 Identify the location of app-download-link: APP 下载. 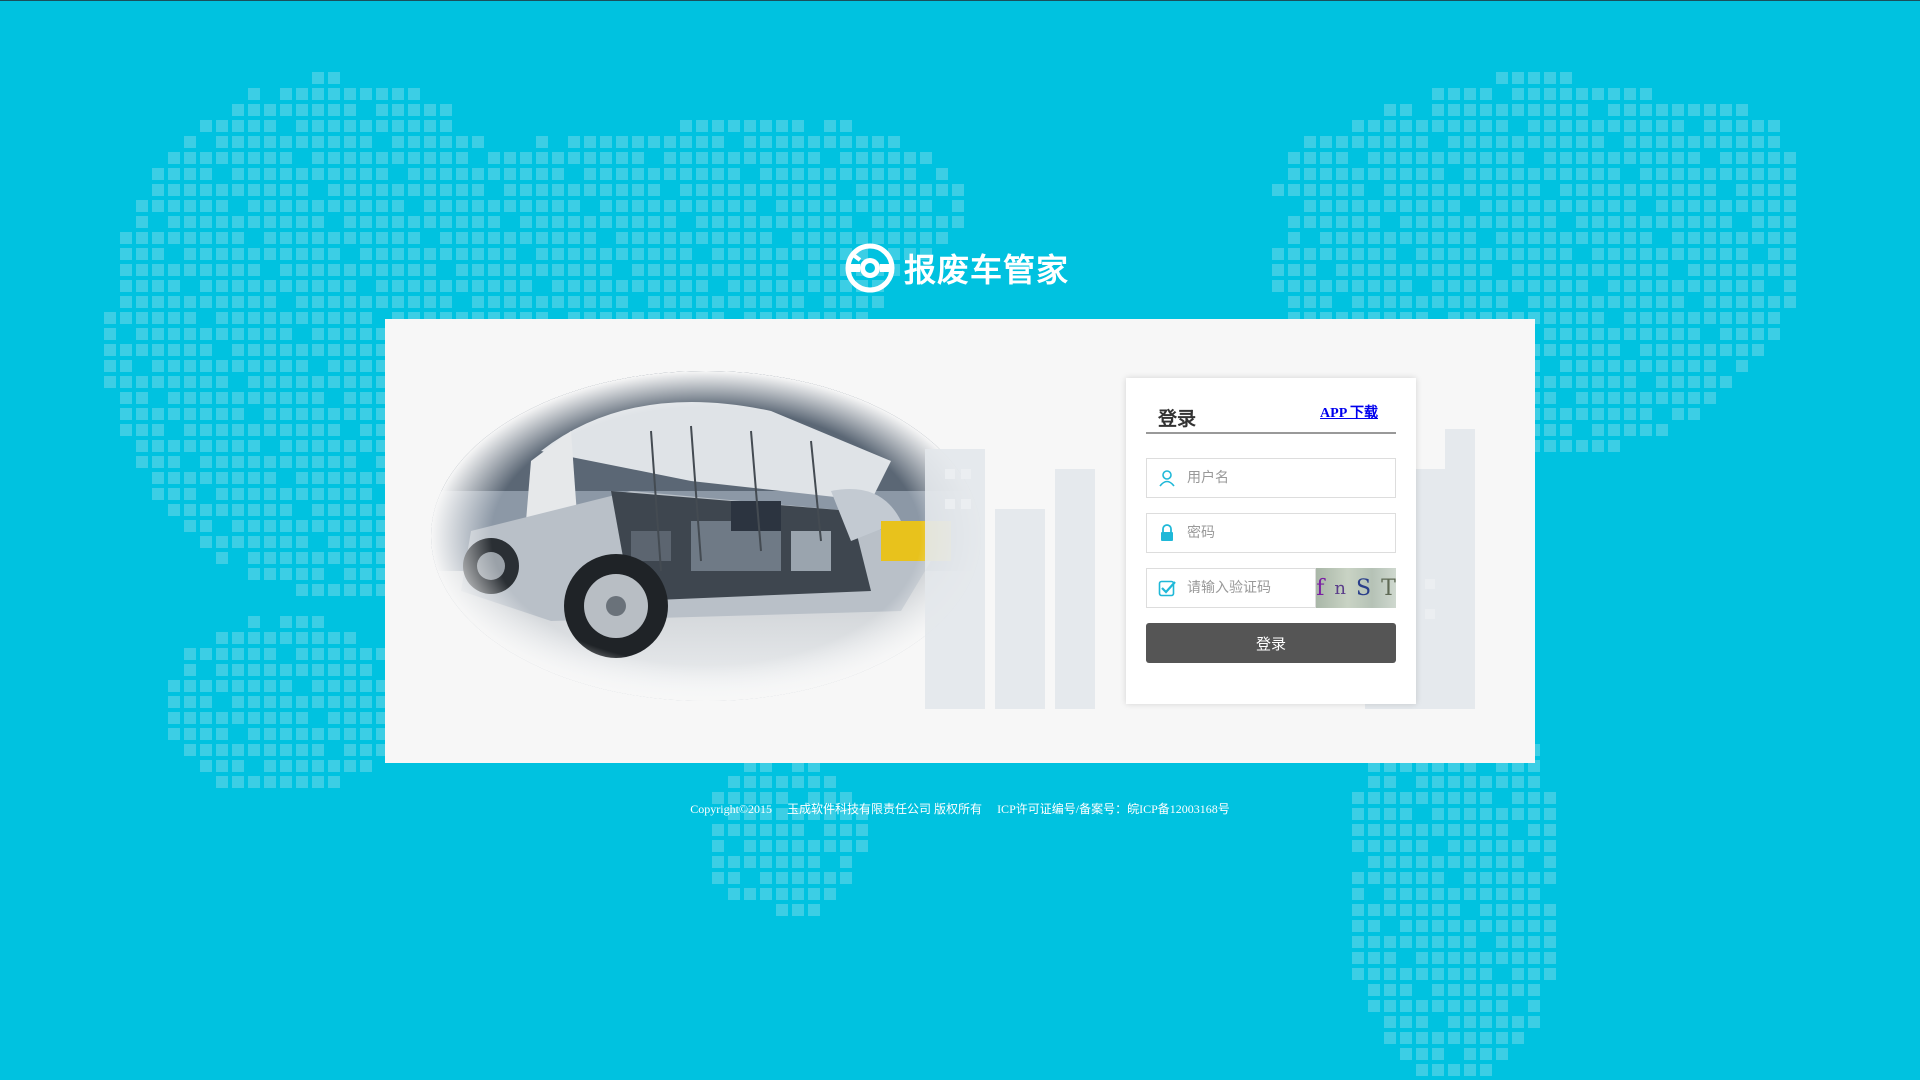
(1349, 412).